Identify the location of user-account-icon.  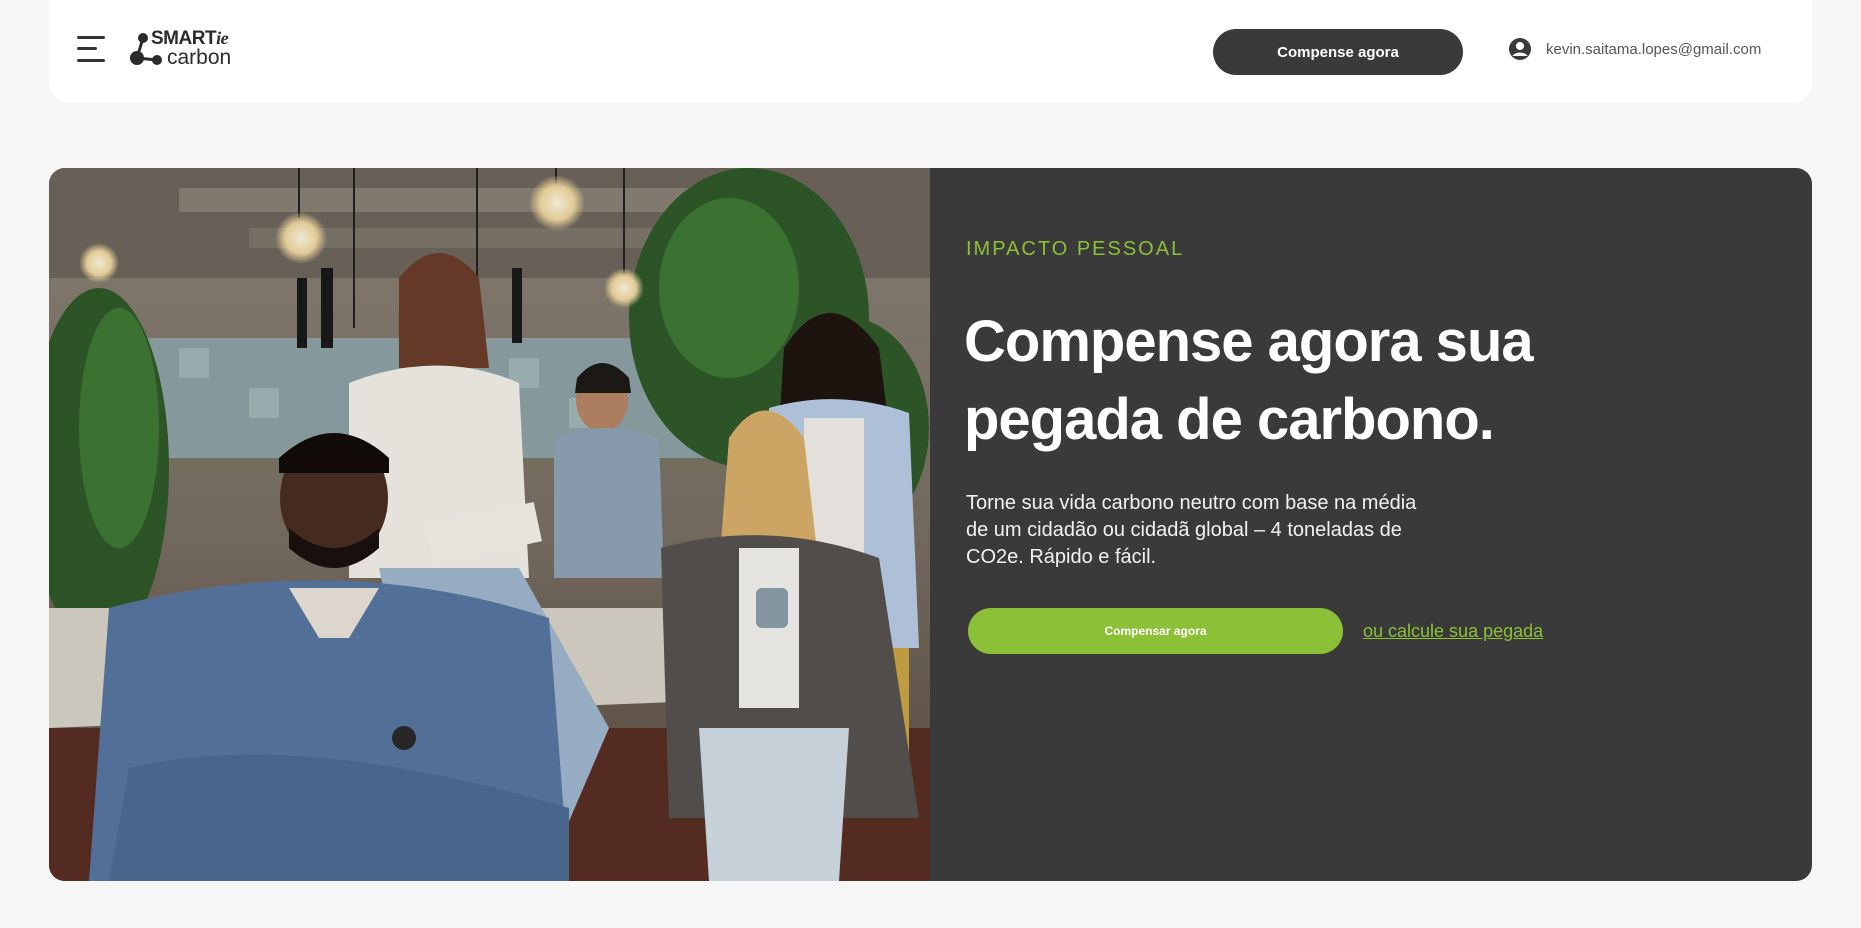
(1520, 49).